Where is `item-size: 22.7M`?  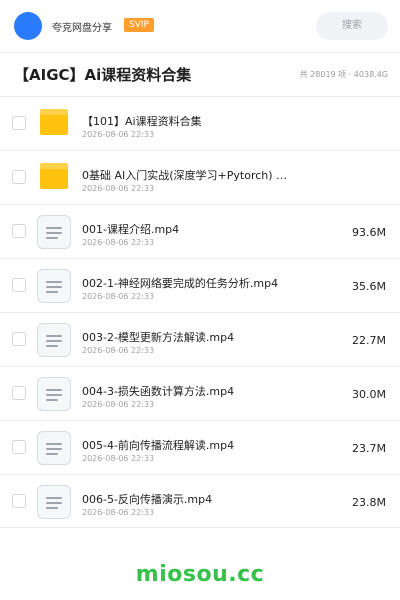 item-size: 22.7M is located at coordinates (369, 340).